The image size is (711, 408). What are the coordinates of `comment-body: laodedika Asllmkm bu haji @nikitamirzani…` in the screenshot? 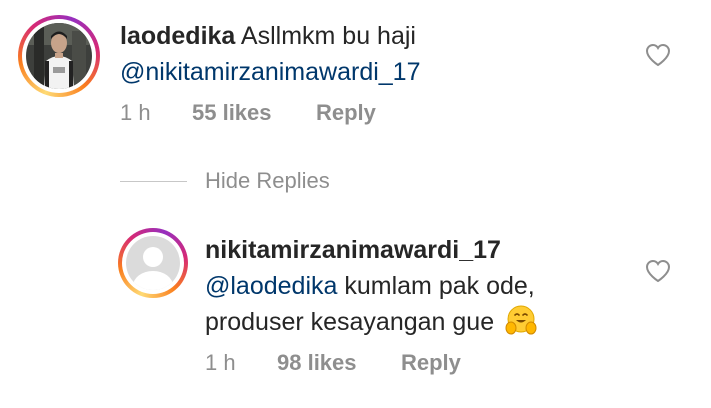 It's located at (370, 54).